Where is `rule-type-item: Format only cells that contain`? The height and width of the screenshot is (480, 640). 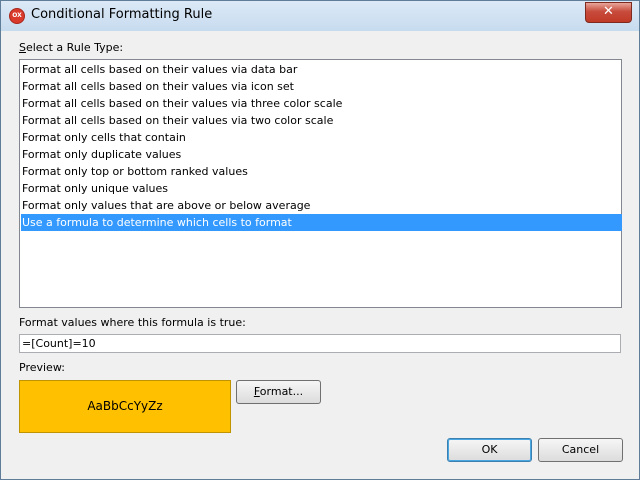 rule-type-item: Format only cells that contain is located at coordinates (321, 137).